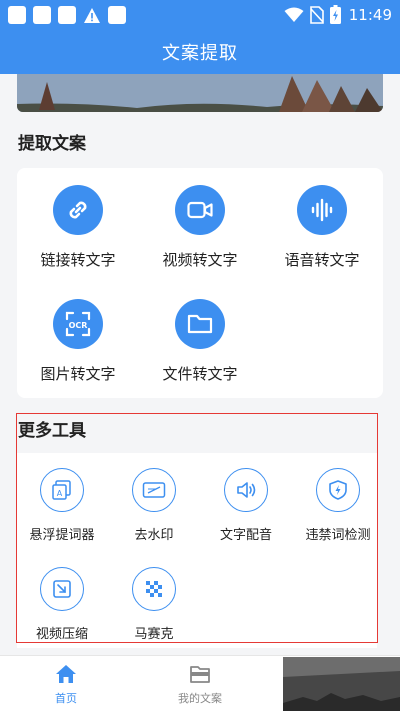 This screenshot has width=400, height=711. Describe the element at coordinates (66, 698) in the screenshot. I see `nav-label: 首页` at that location.